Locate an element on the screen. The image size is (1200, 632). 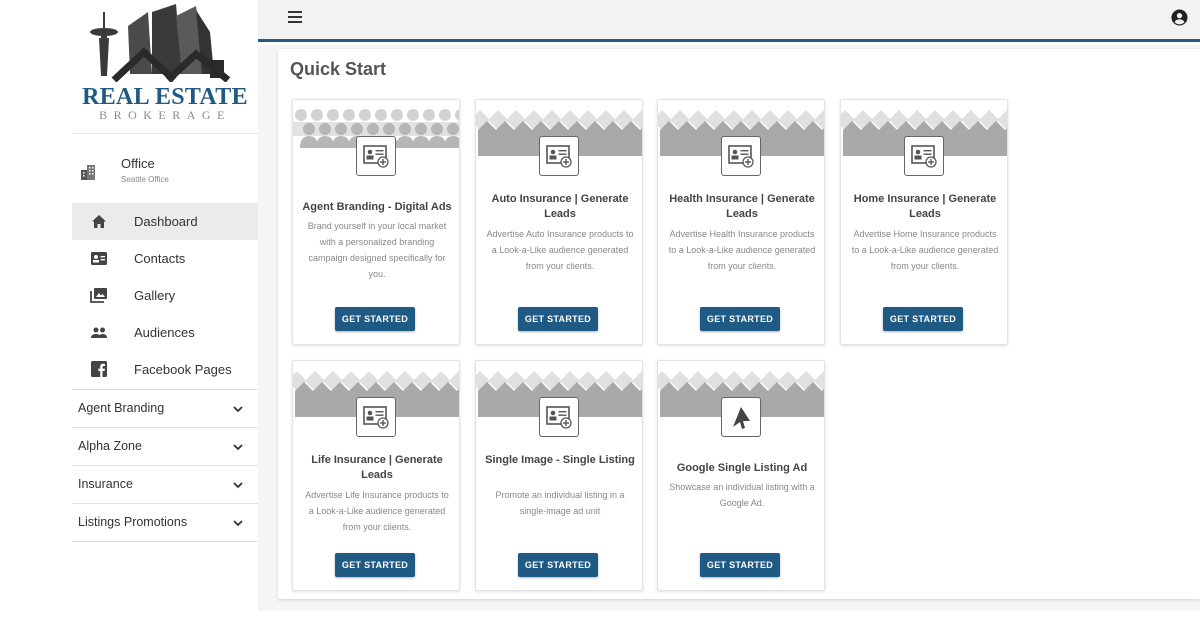
accordion-label: Listings Promotions is located at coordinates (133, 522).